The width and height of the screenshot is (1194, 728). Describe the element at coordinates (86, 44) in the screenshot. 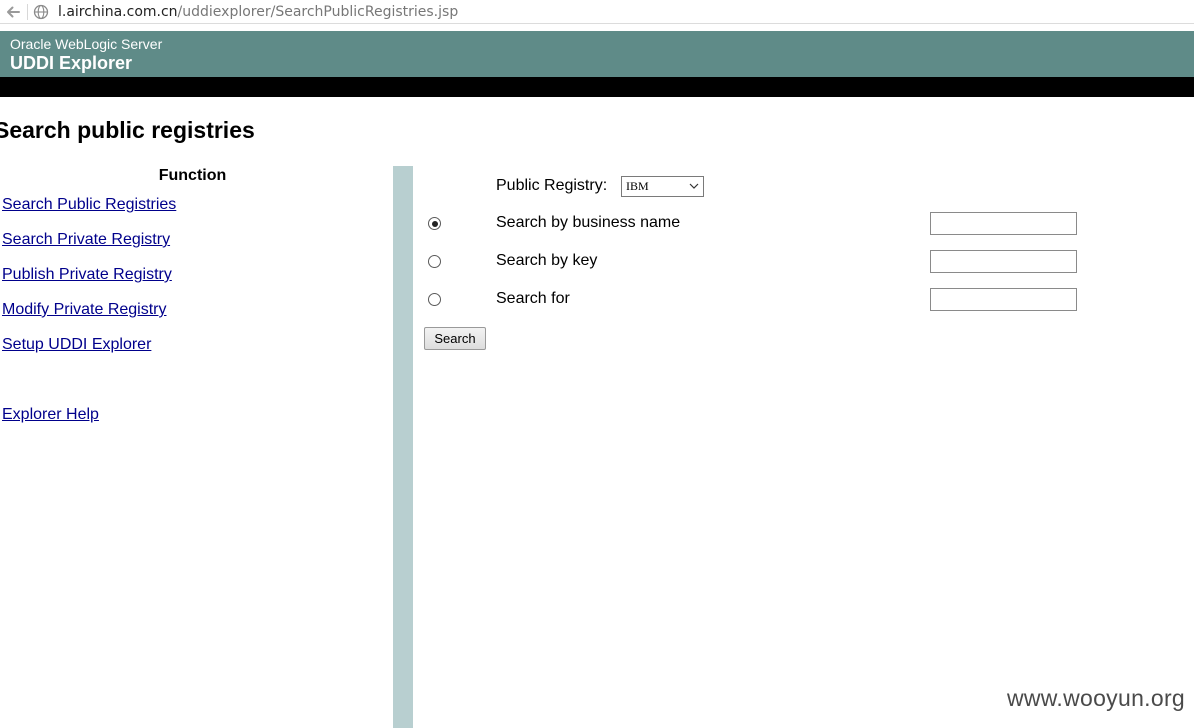

I see `app-subtitle: Oracle WebLogic Server` at that location.